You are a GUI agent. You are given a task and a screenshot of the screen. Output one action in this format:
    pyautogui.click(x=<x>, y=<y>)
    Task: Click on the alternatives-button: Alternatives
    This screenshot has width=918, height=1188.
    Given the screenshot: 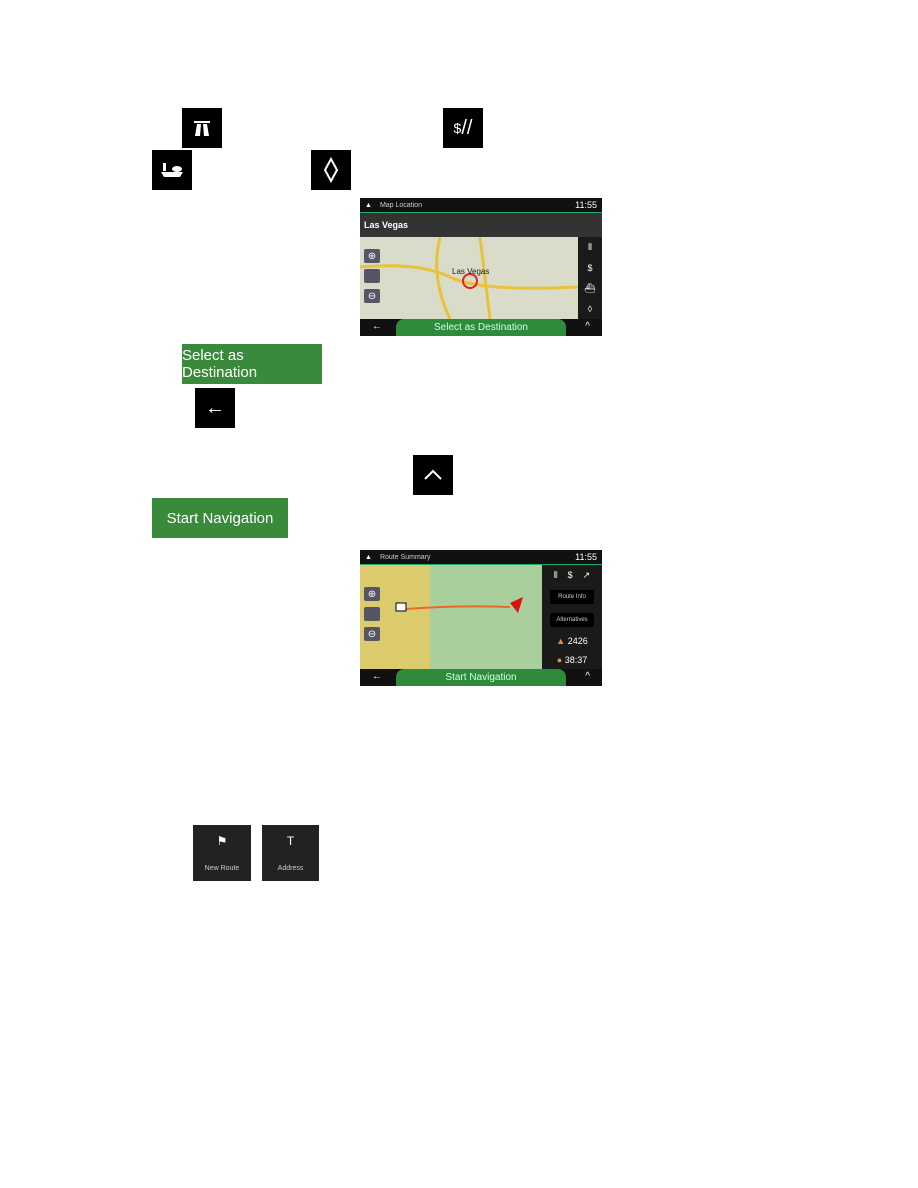 What is the action you would take?
    pyautogui.click(x=572, y=619)
    